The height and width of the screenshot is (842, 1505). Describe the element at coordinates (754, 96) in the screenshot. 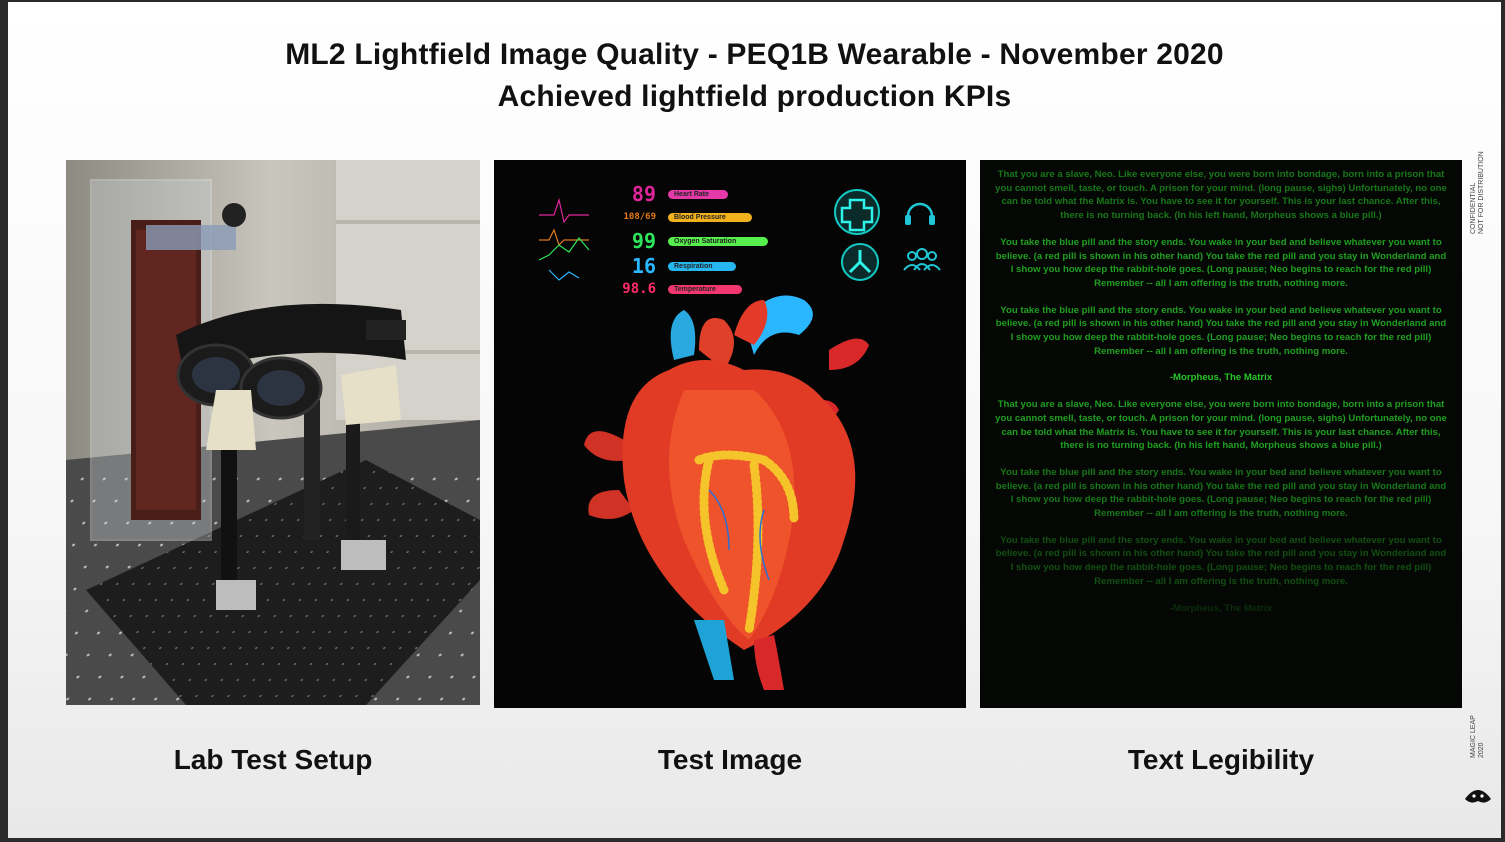

I see `slide-subtitle: Achieved lightfield production KPIs` at that location.